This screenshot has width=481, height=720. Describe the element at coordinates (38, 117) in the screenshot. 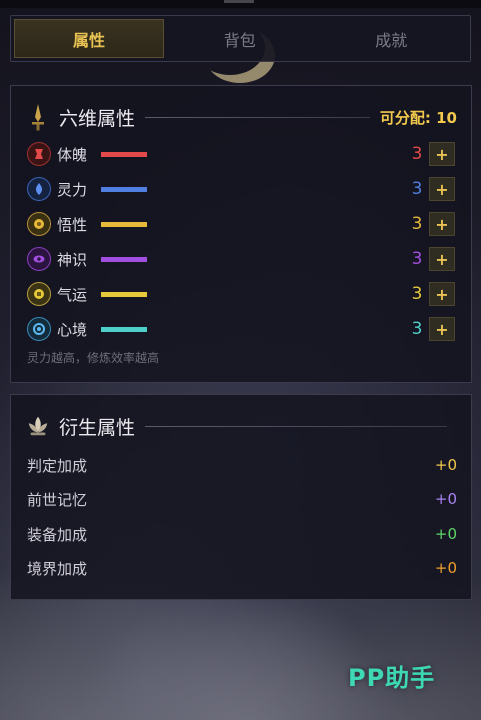

I see `sword-icon` at that location.